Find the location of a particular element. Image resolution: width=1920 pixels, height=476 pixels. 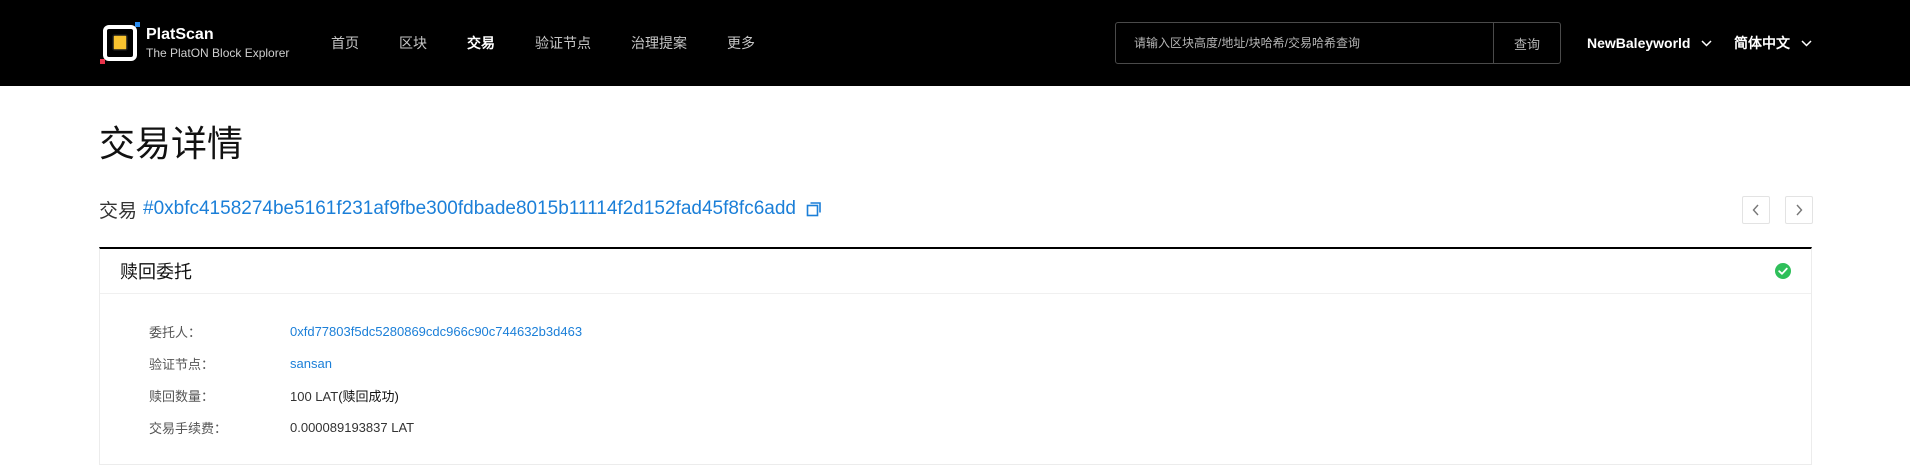

detail-label: 委托人： is located at coordinates (175, 332).